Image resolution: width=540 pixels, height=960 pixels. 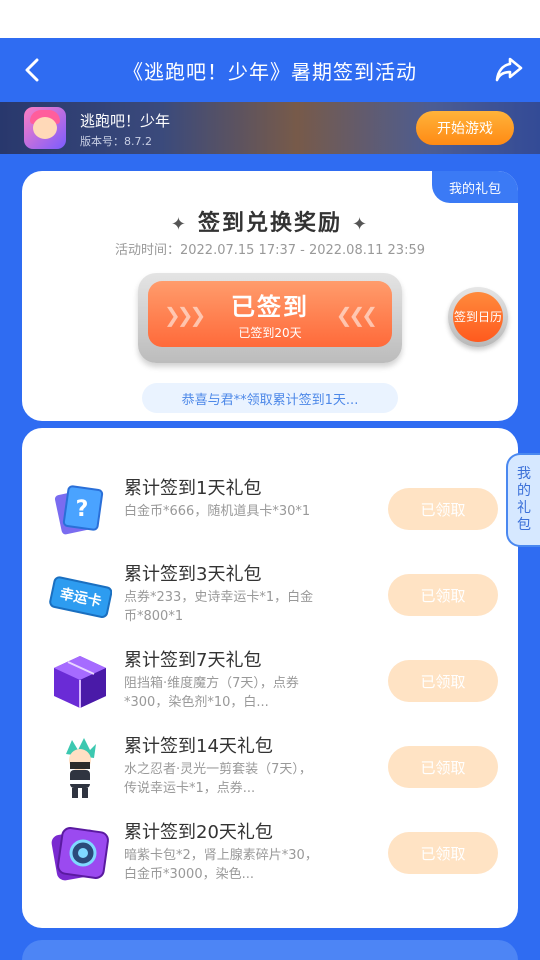 I want to click on signed-in-button: ❯❯❯ 已签到 已签到20天 ❮❮❮, so click(x=270, y=314).